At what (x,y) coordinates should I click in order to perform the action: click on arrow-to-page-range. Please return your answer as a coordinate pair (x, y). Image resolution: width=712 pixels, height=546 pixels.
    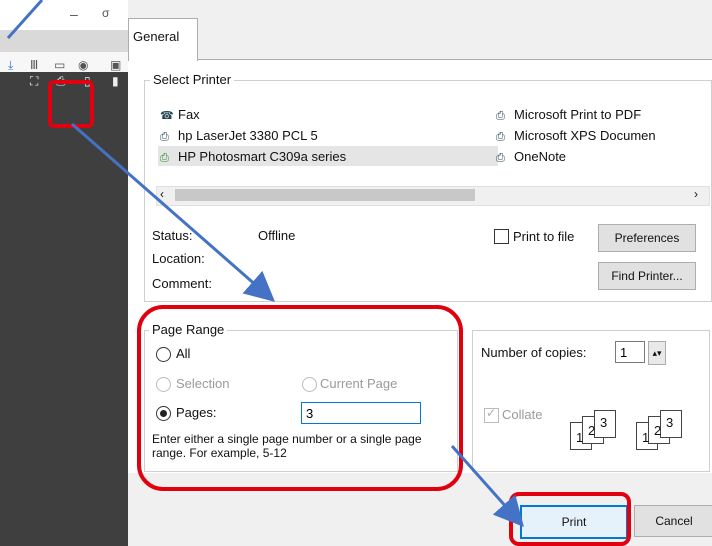
    Looking at the image, I should click on (173, 212).